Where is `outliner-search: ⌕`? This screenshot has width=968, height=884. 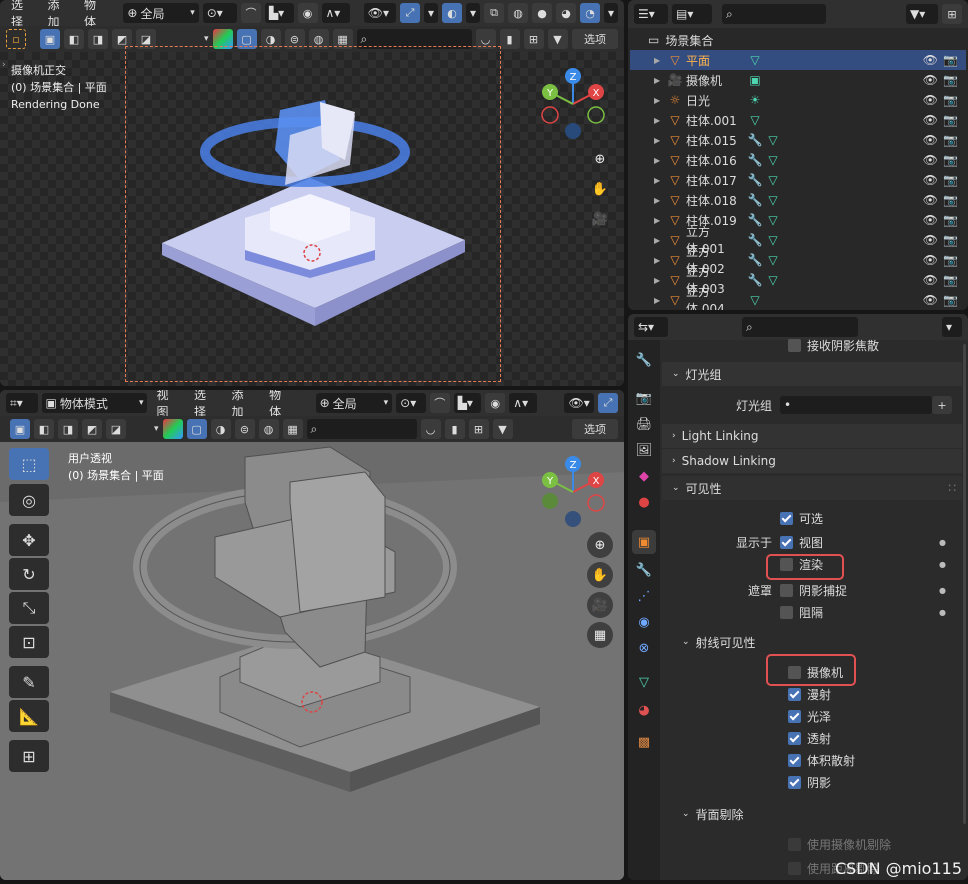
outliner-search: ⌕ is located at coordinates (774, 14).